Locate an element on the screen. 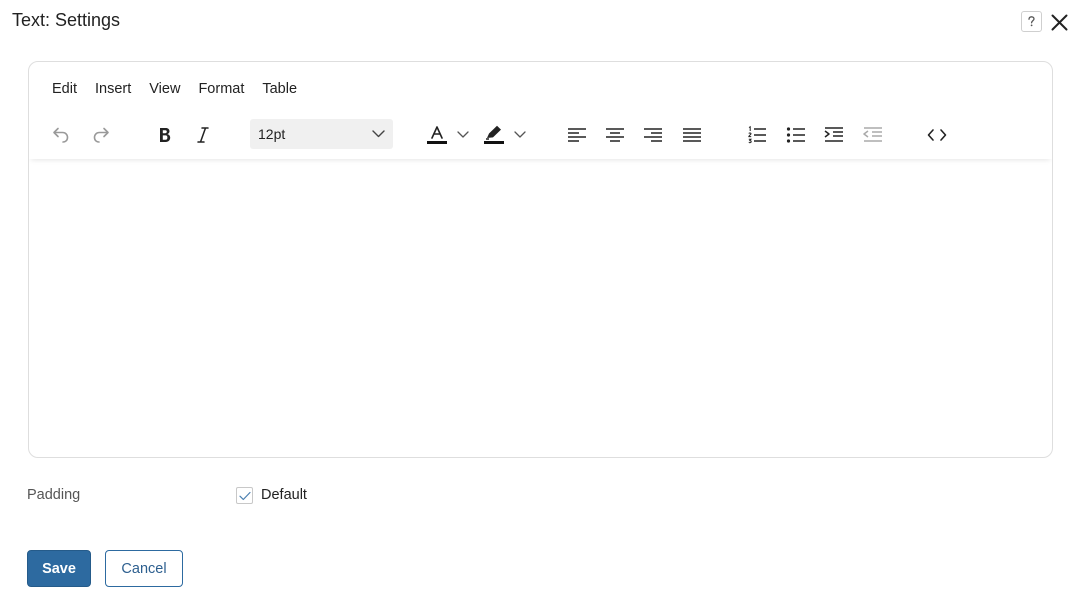  undo-icon is located at coordinates (61, 135).